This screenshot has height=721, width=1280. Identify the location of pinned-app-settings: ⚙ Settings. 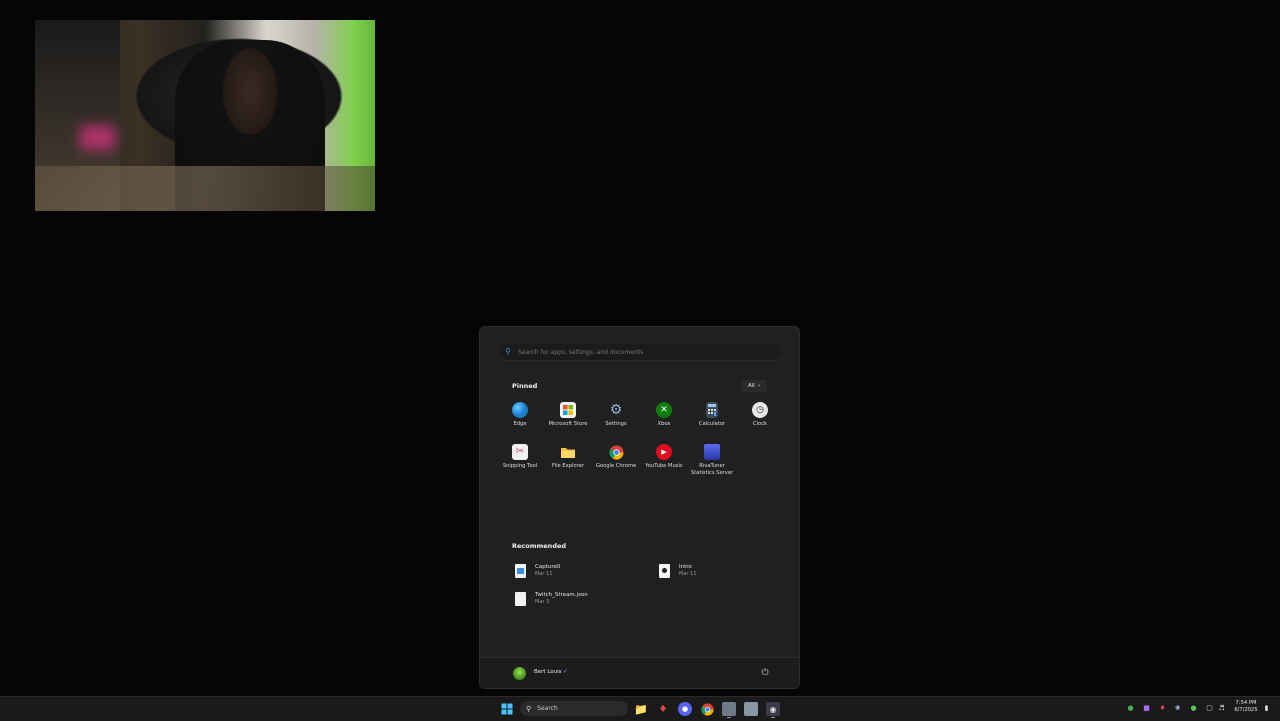
(616, 415).